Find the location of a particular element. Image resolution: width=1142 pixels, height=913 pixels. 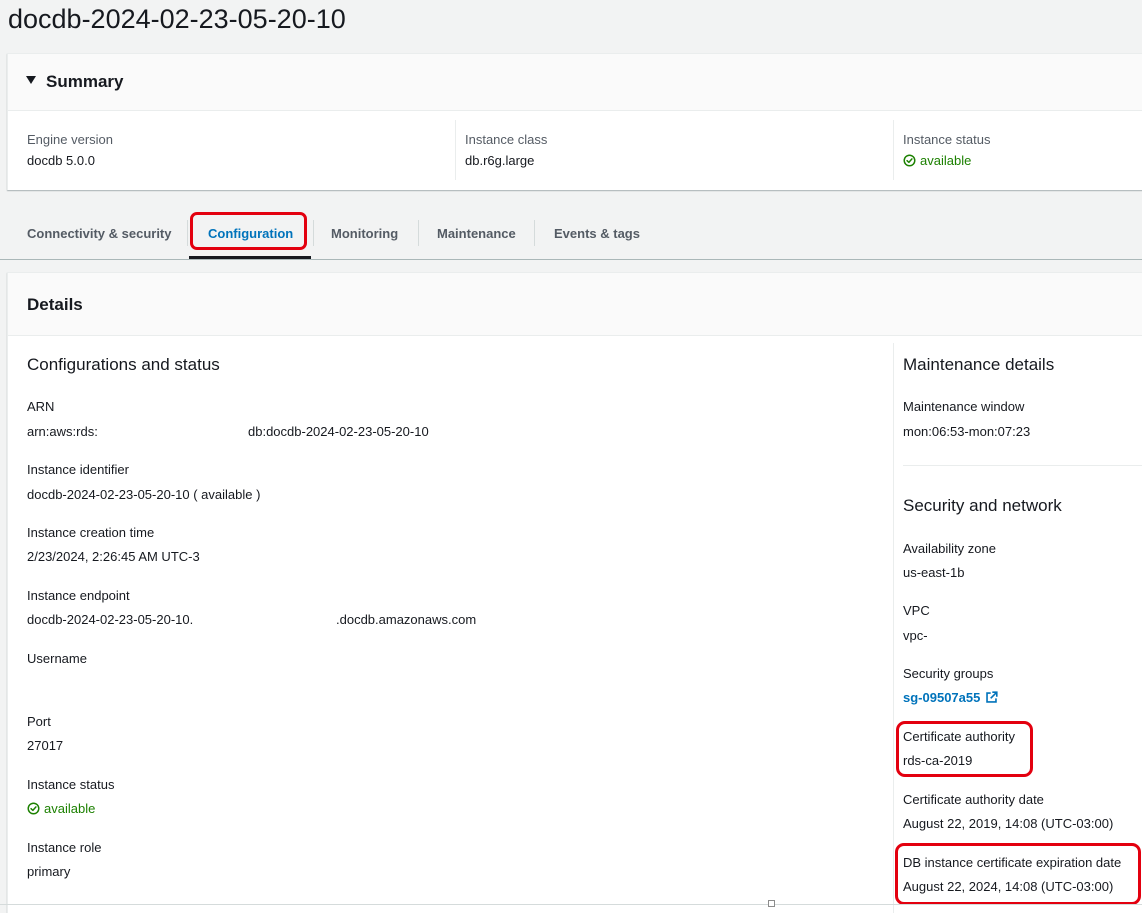

cert-expiration-highlight is located at coordinates (1018, 874).